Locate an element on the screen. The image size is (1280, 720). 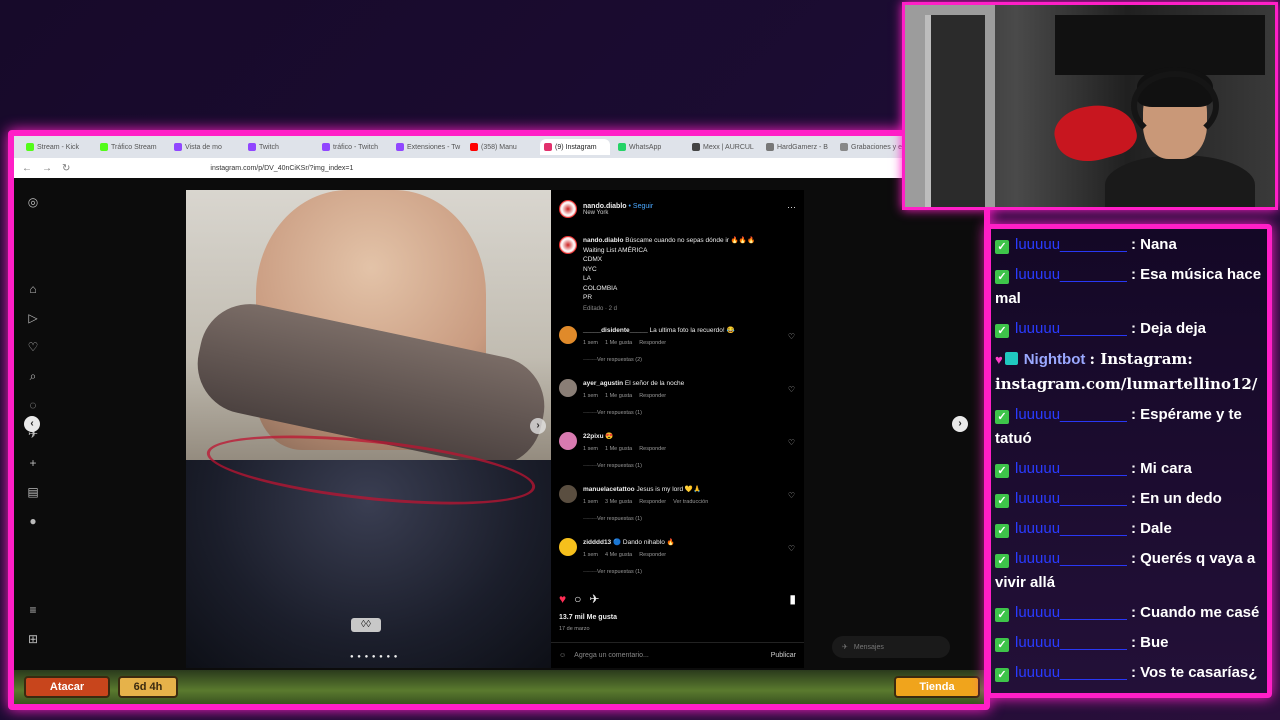
chat-message: ✓ luuuuu________ : Esa música hace mal is located at coordinates (1129, 287).